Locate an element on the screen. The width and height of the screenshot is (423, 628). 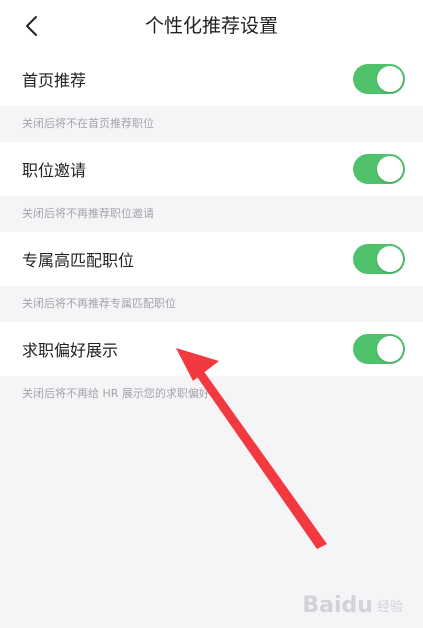
job-invite-toggle is located at coordinates (379, 169).